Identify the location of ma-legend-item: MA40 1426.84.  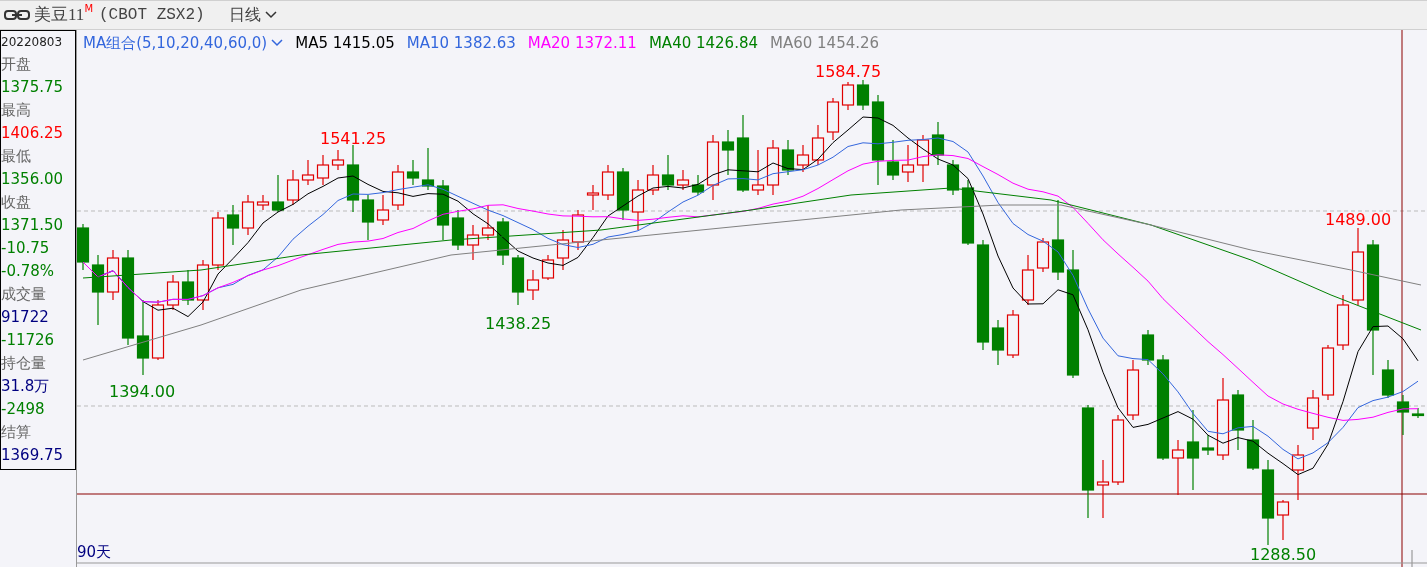
(703, 43).